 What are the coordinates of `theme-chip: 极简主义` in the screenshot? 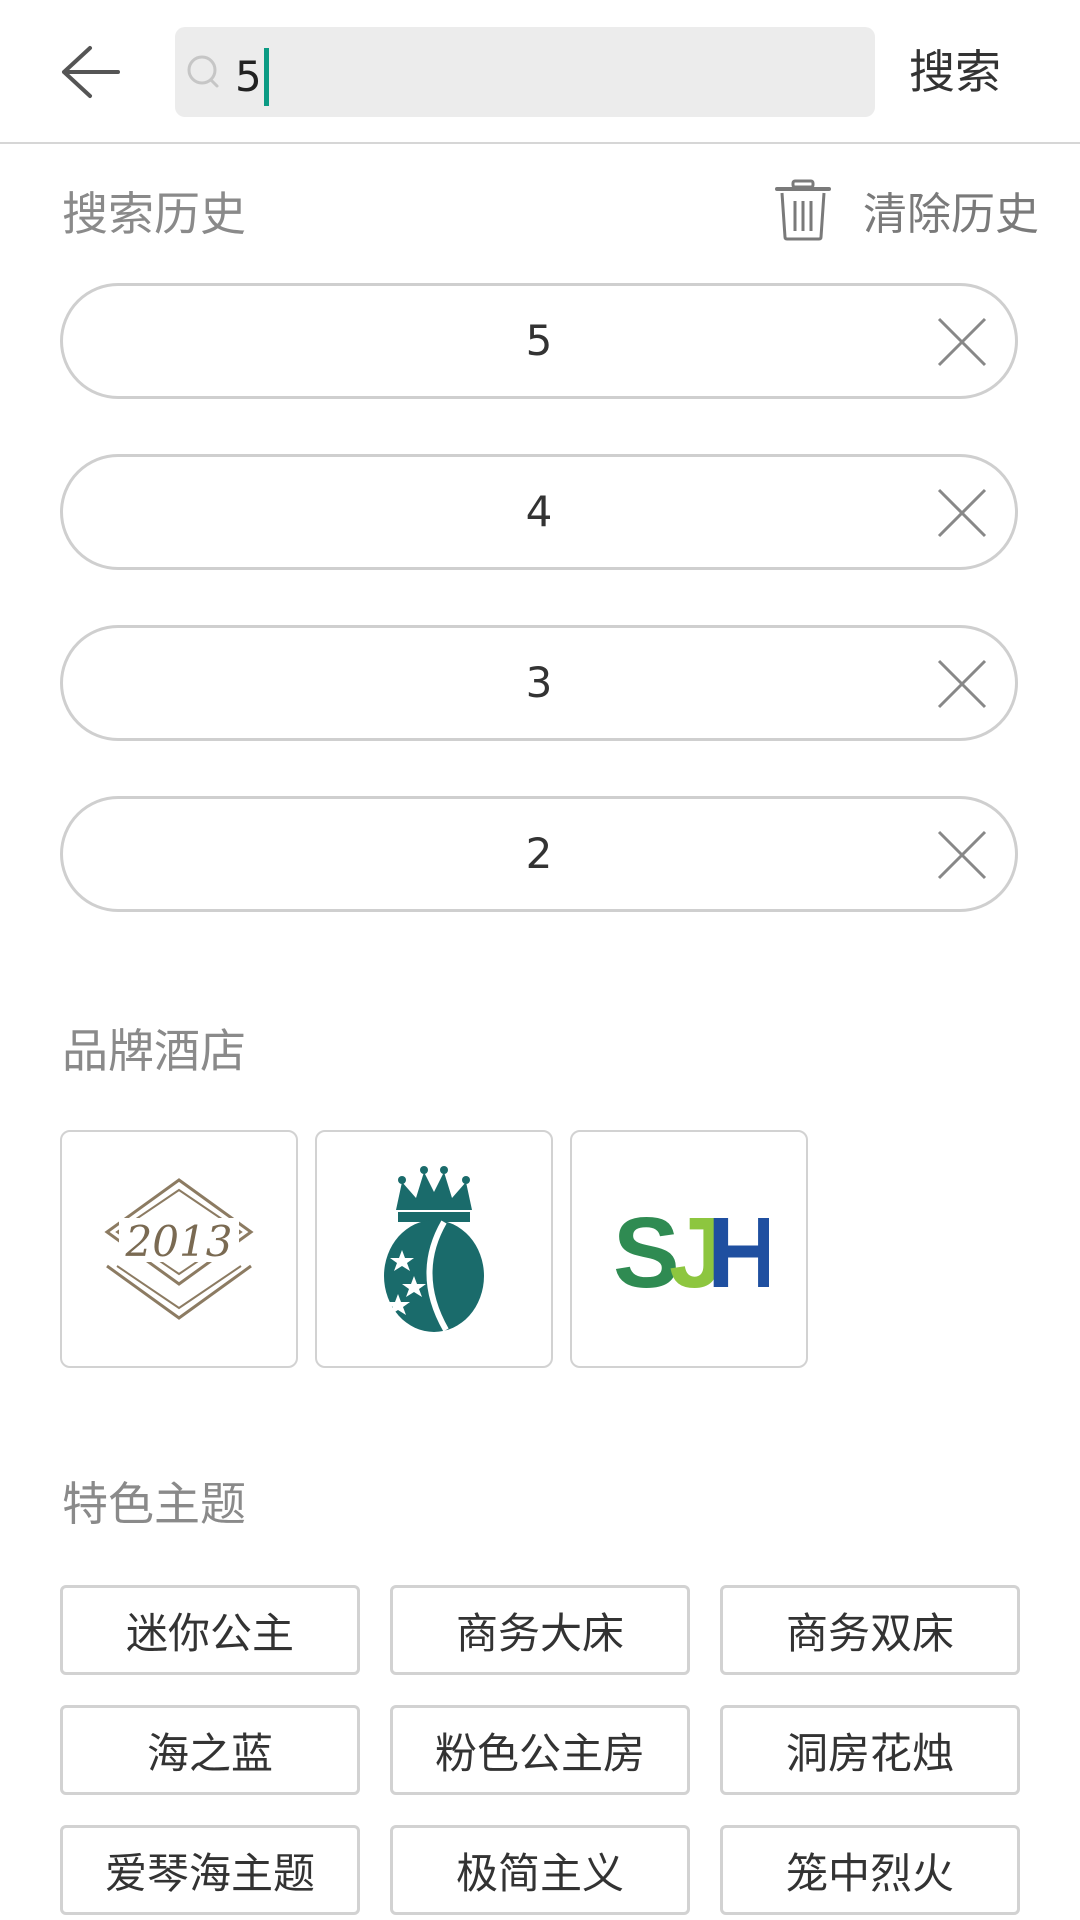 It's located at (540, 1870).